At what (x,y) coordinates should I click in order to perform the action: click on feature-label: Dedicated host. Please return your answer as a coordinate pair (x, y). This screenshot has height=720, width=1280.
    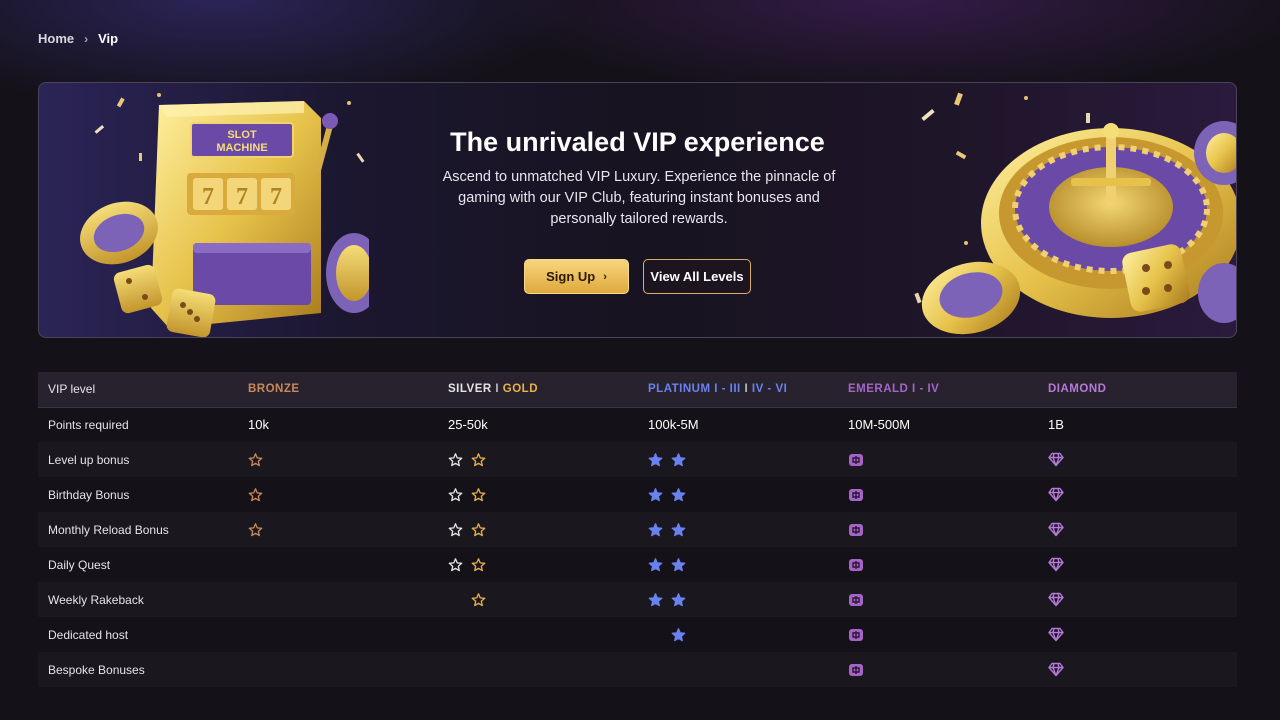
    Looking at the image, I should click on (88, 634).